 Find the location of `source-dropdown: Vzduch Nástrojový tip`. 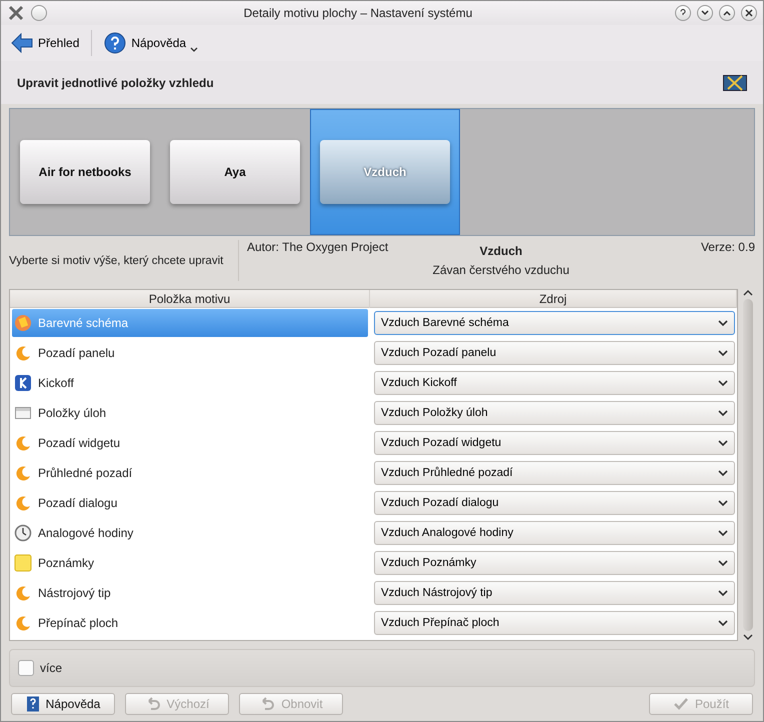

source-dropdown: Vzduch Nástrojový tip is located at coordinates (554, 593).